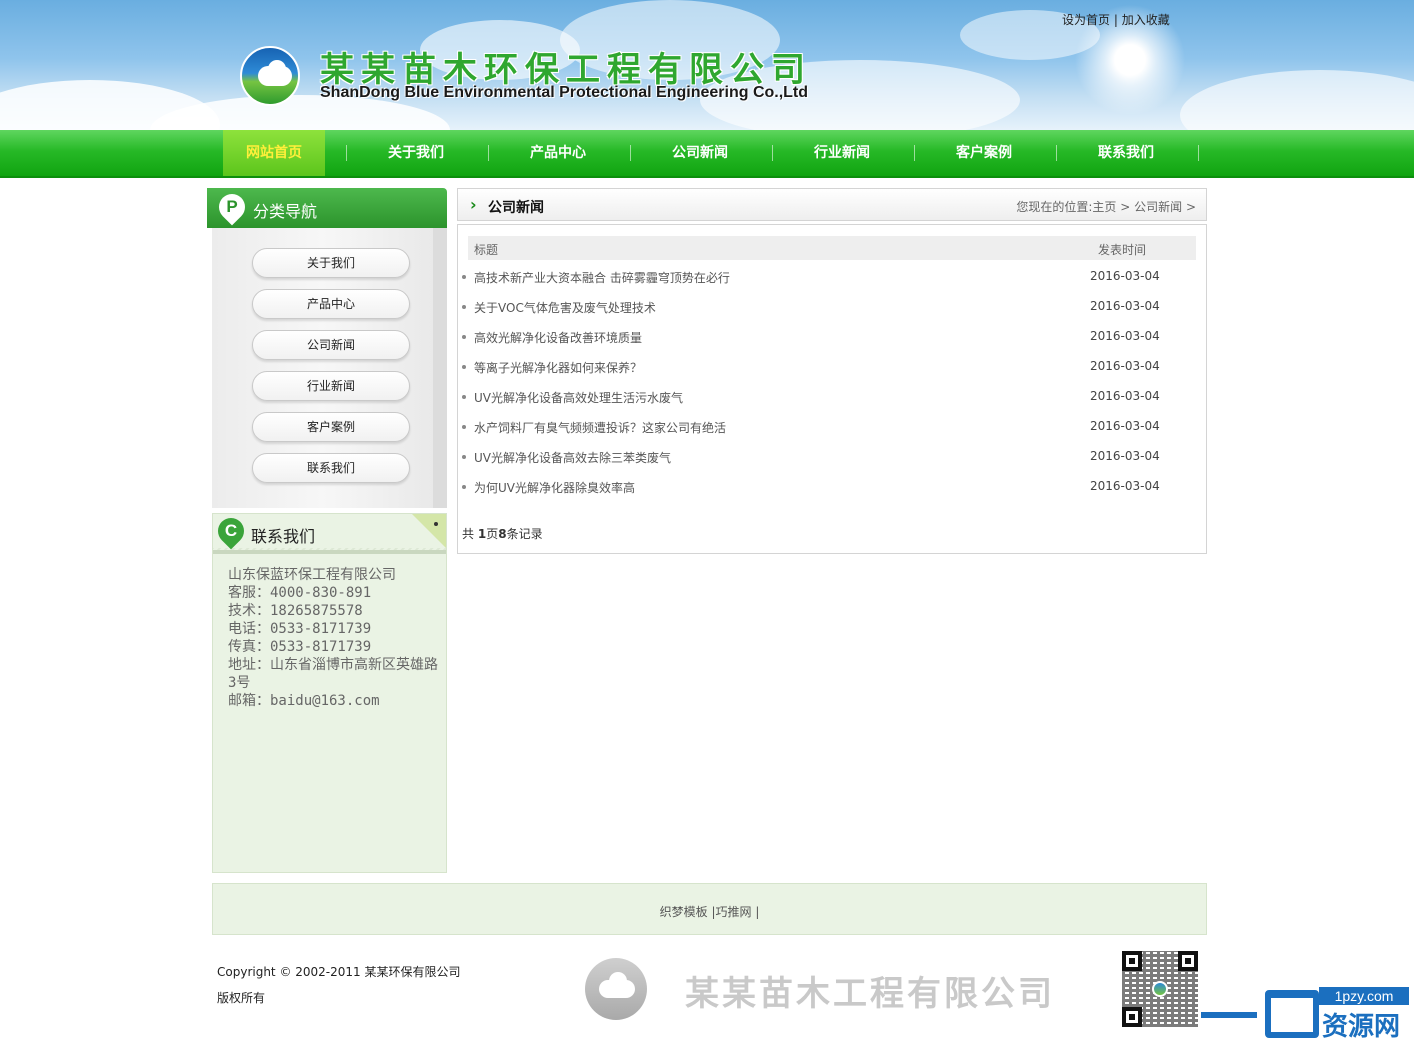  Describe the element at coordinates (832, 248) in the screenshot. I see `table-header: 标题 发表时间` at that location.